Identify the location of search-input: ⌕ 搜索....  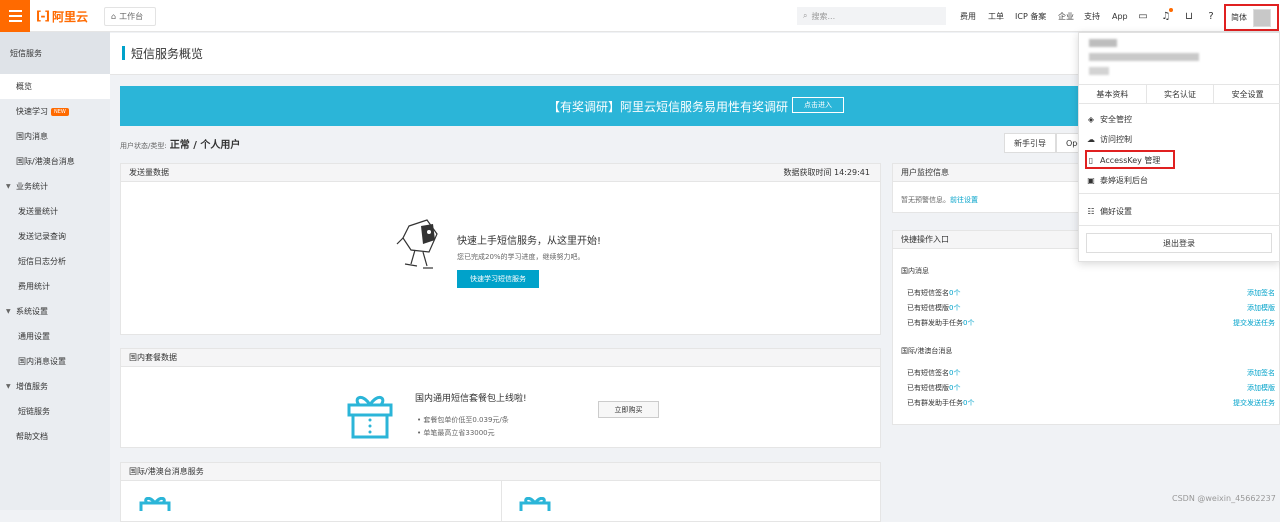
(871, 16).